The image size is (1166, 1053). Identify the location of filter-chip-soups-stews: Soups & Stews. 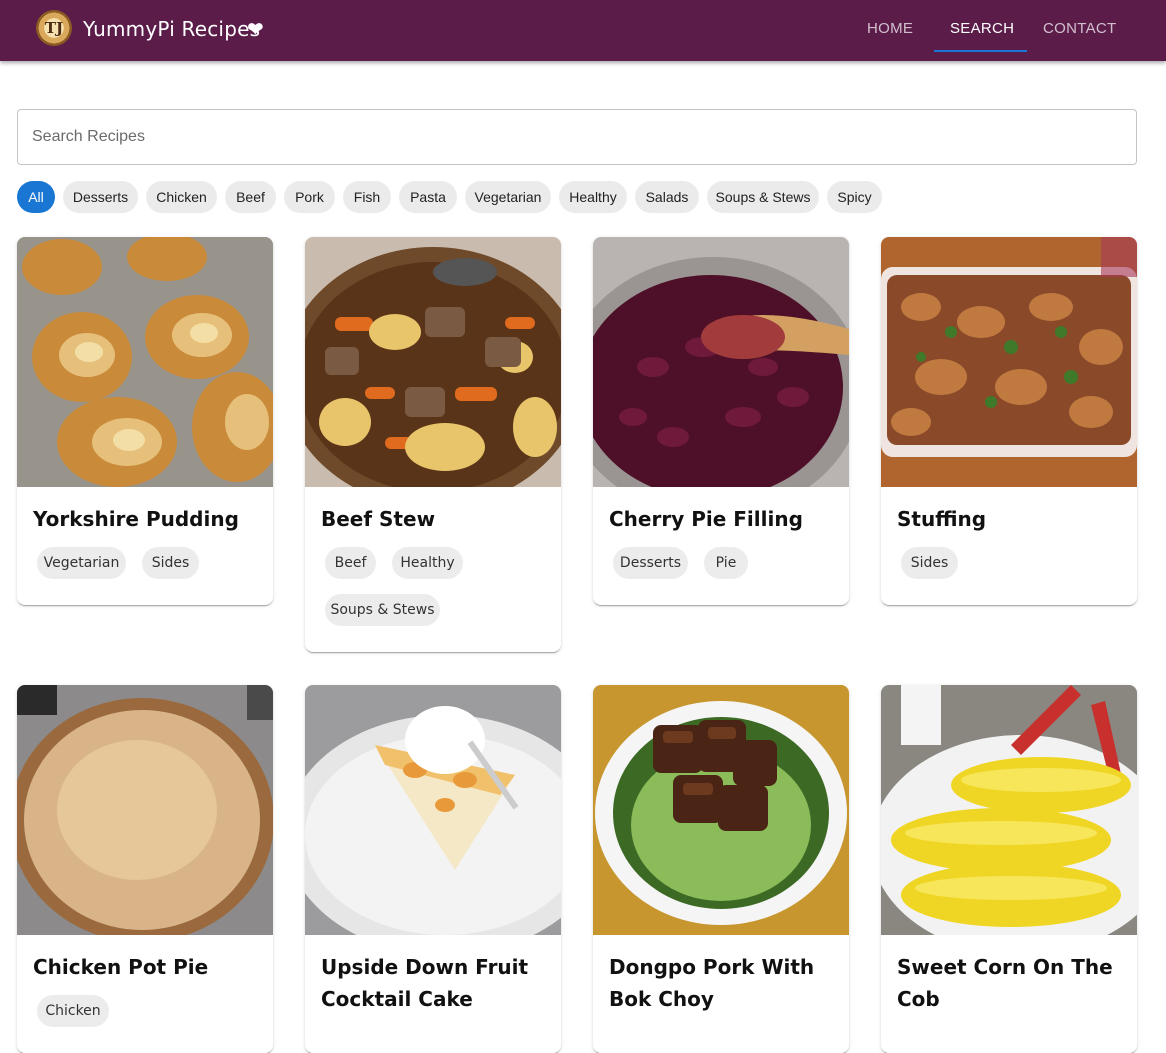
(763, 197).